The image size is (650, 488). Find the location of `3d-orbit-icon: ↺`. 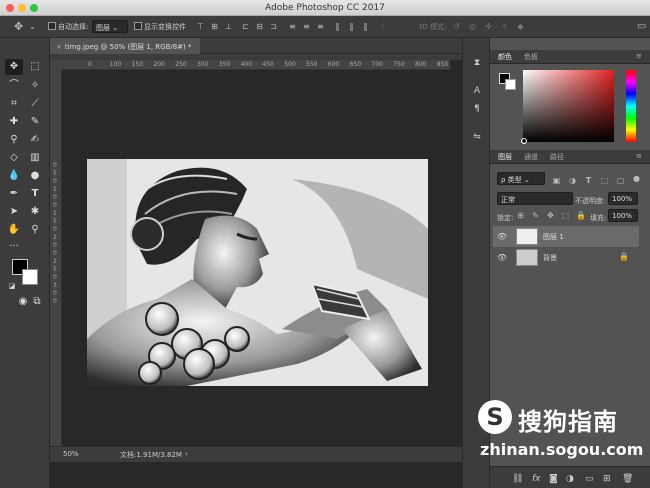

3d-orbit-icon: ↺ is located at coordinates (456, 26).